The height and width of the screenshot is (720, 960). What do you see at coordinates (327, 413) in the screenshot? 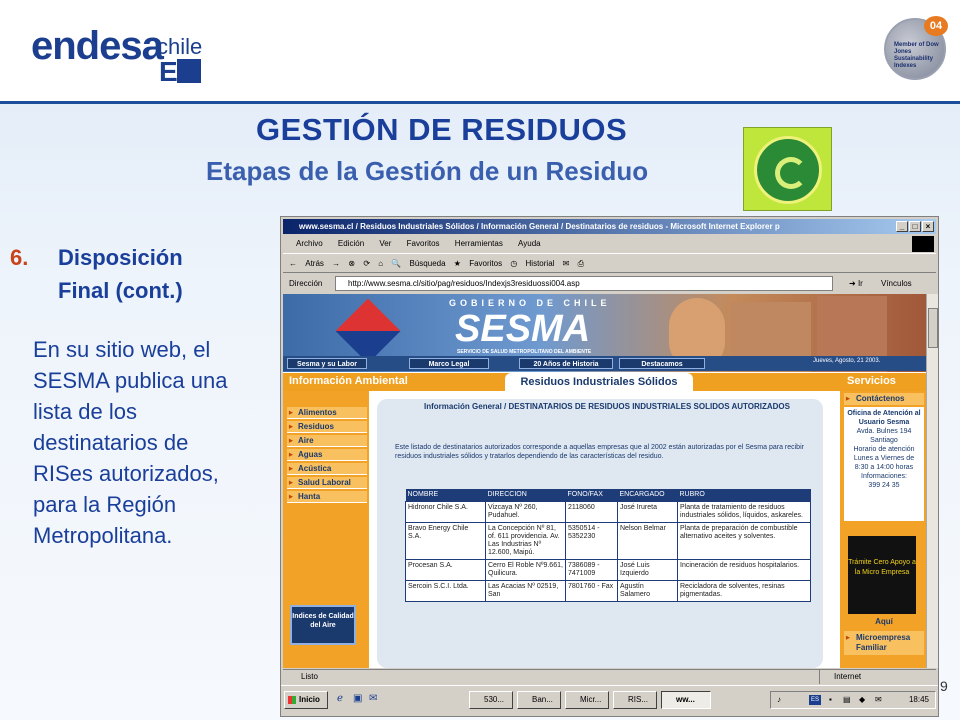
I see `menu-alimentos: Alimentos` at bounding box center [327, 413].